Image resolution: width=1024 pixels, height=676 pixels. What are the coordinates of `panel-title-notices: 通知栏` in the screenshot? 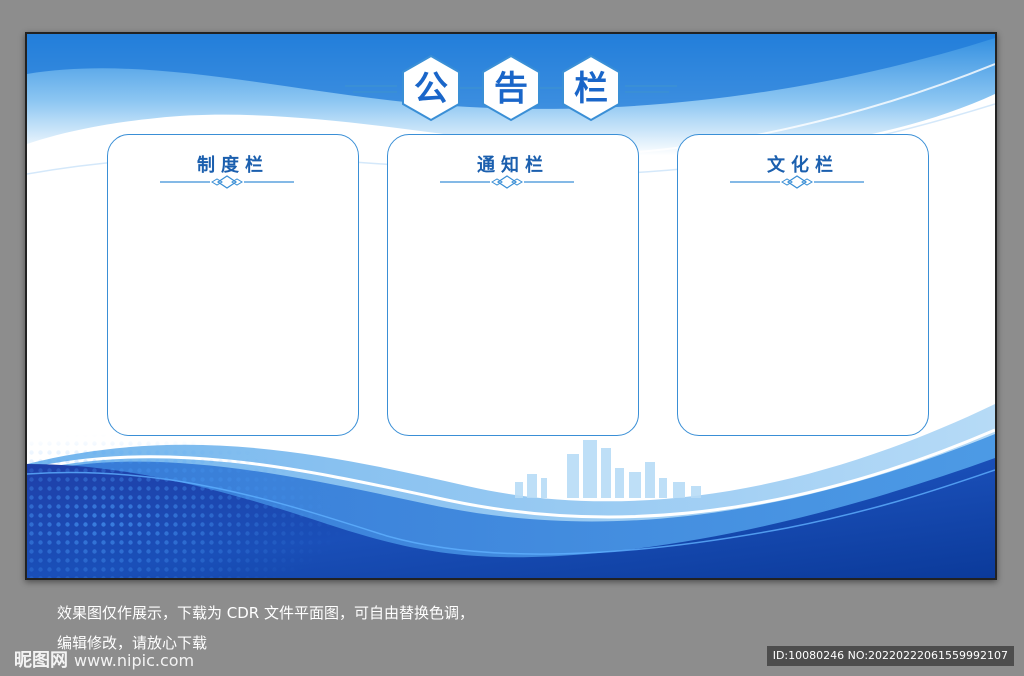 It's located at (513, 165).